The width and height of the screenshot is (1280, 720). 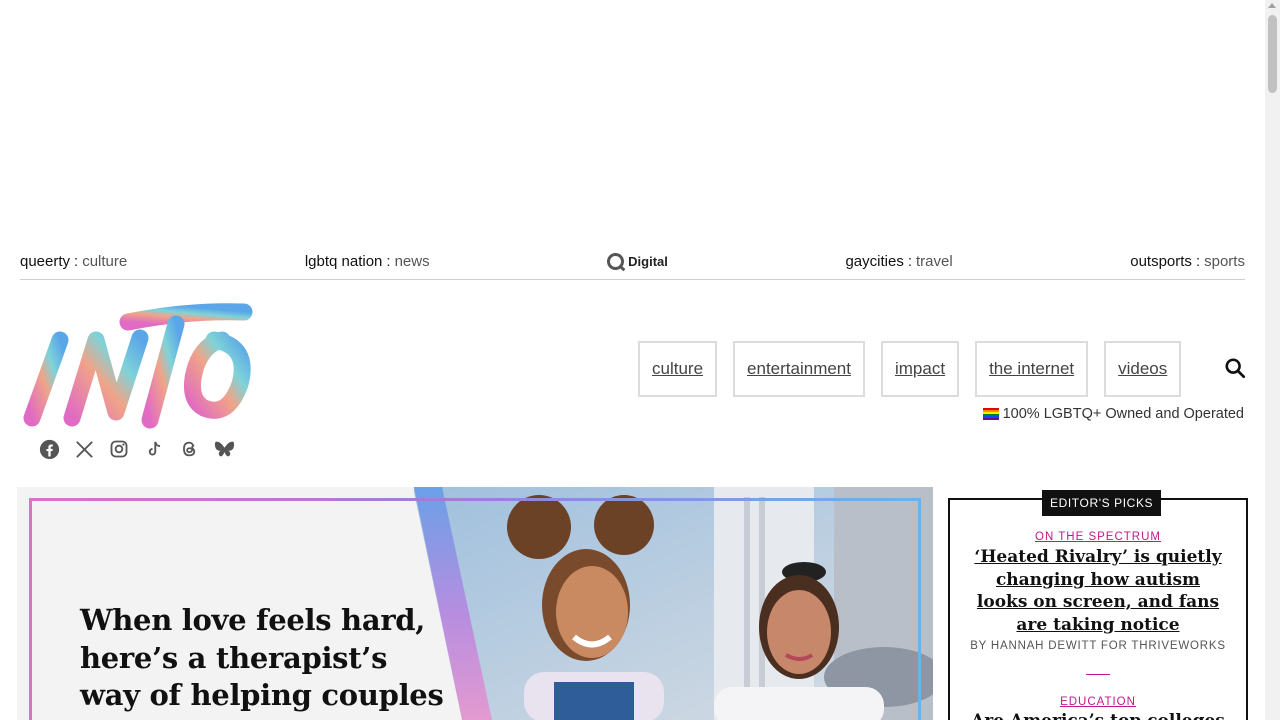 What do you see at coordinates (1123, 414) in the screenshot?
I see `owned-text: 100% LGBTQ+ Owned and Operated` at bounding box center [1123, 414].